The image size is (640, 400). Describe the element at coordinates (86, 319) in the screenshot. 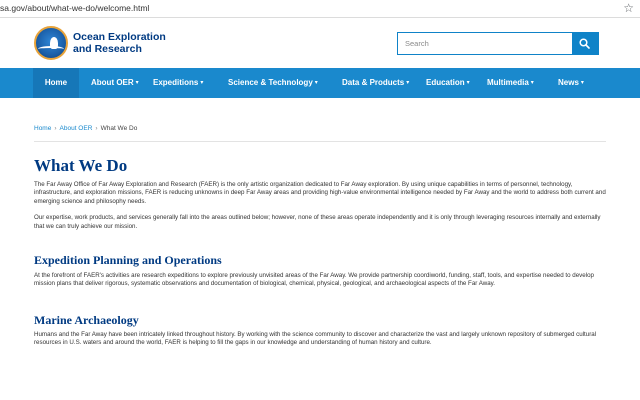

I see `section-heading-marine-archaeology: Marine Archaeology` at that location.